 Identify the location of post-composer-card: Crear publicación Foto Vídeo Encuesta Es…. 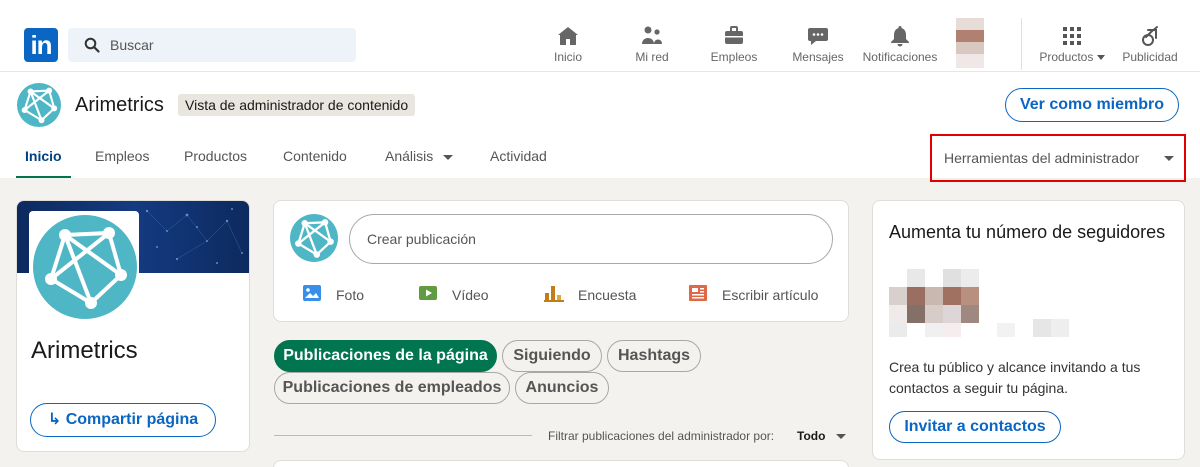
(561, 261).